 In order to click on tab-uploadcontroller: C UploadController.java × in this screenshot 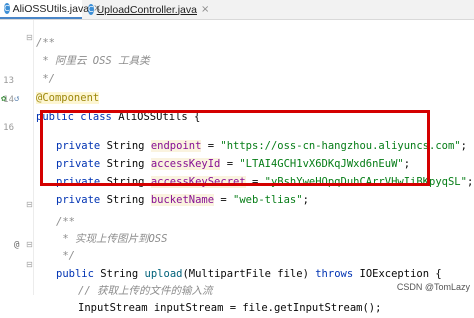, I will do `click(146, 9)`.